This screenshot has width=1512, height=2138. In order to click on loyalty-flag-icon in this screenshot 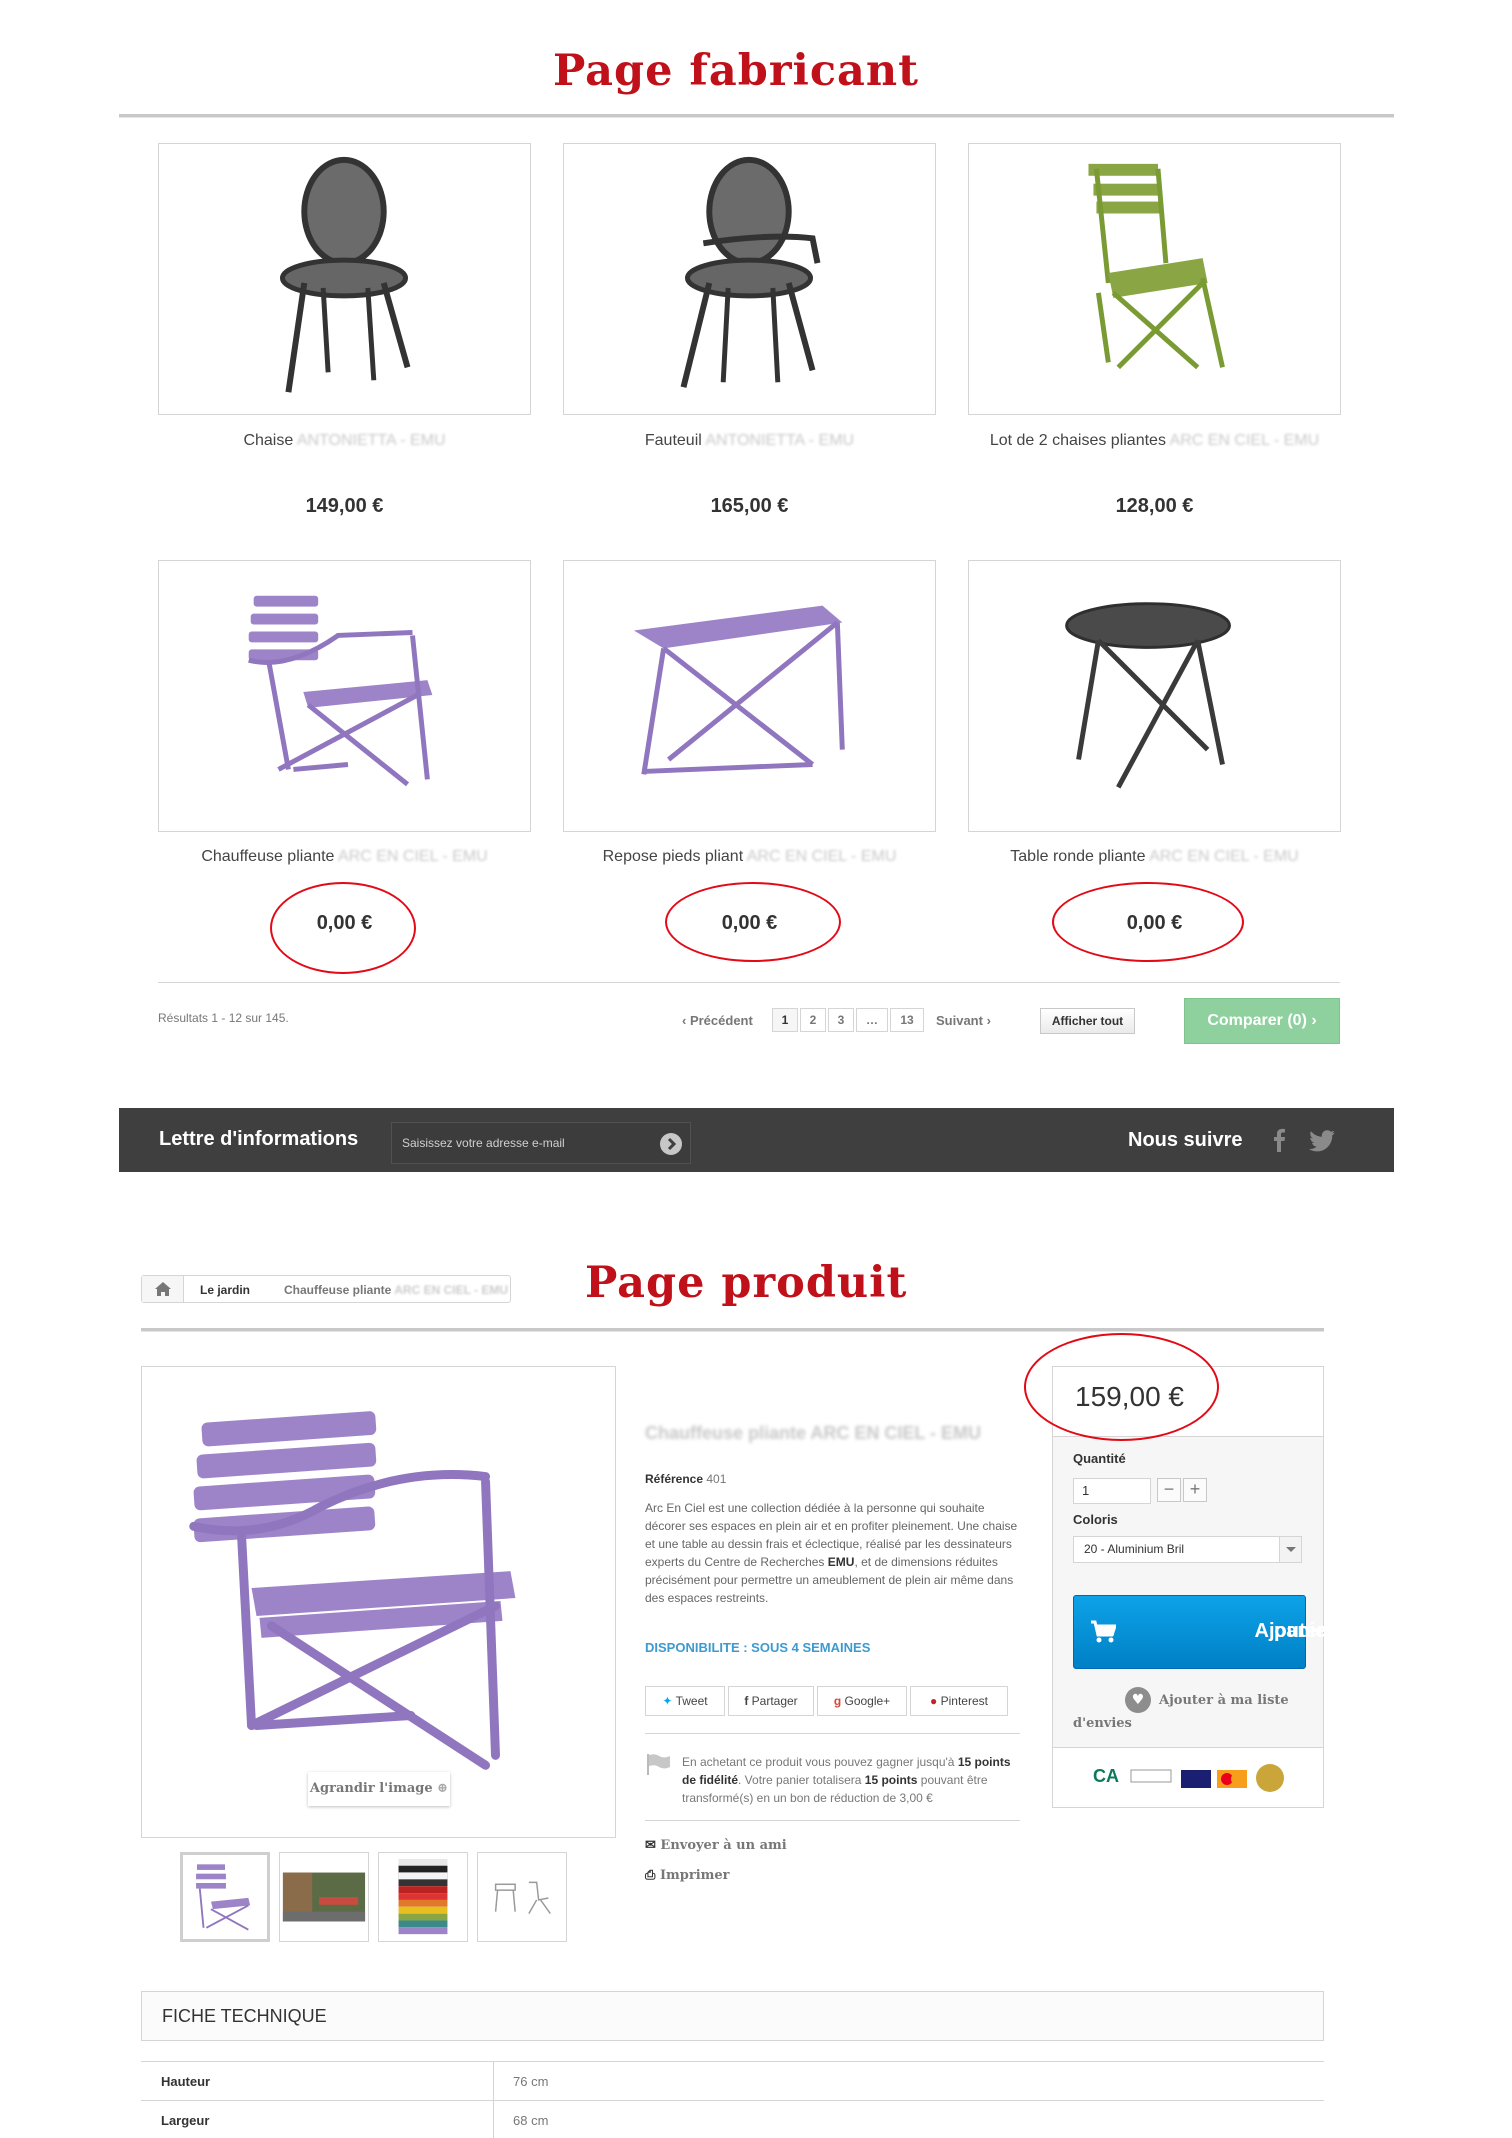, I will do `click(658, 1764)`.